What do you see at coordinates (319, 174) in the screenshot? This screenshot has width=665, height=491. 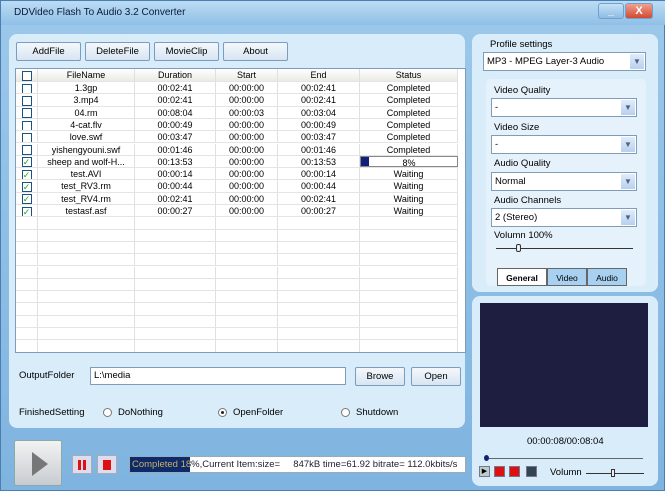 I see `cell-end: 00:00:14` at bounding box center [319, 174].